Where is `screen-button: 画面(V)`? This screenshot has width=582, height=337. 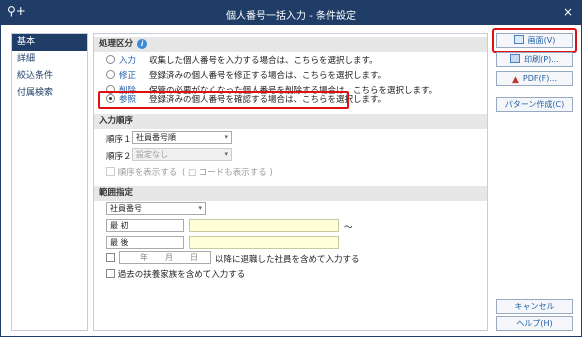 screen-button: 画面(V) is located at coordinates (534, 40).